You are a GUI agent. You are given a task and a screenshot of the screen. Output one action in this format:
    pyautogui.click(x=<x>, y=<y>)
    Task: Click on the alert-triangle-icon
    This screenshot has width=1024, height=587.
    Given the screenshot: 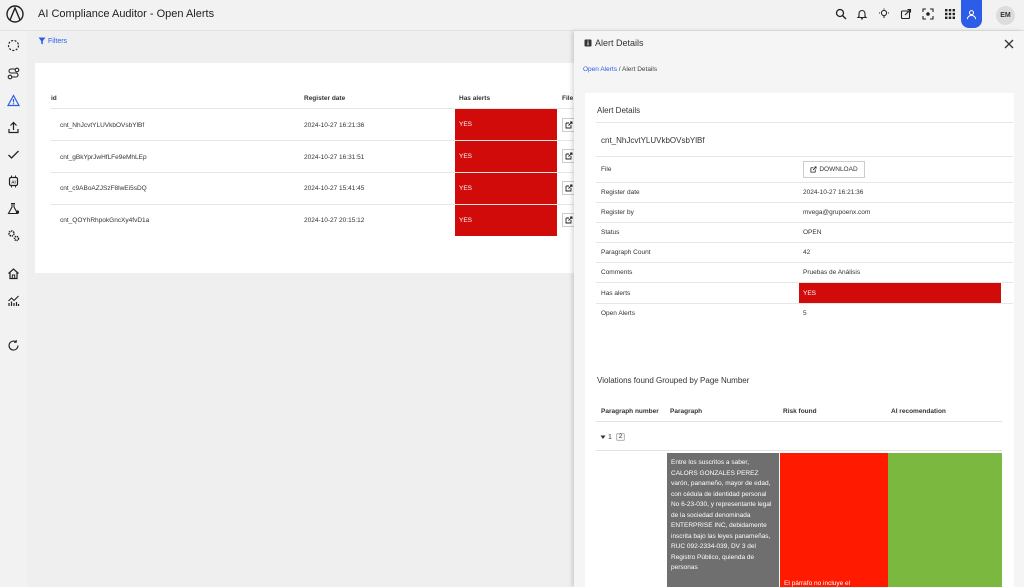 What is the action you would take?
    pyautogui.click(x=13, y=100)
    